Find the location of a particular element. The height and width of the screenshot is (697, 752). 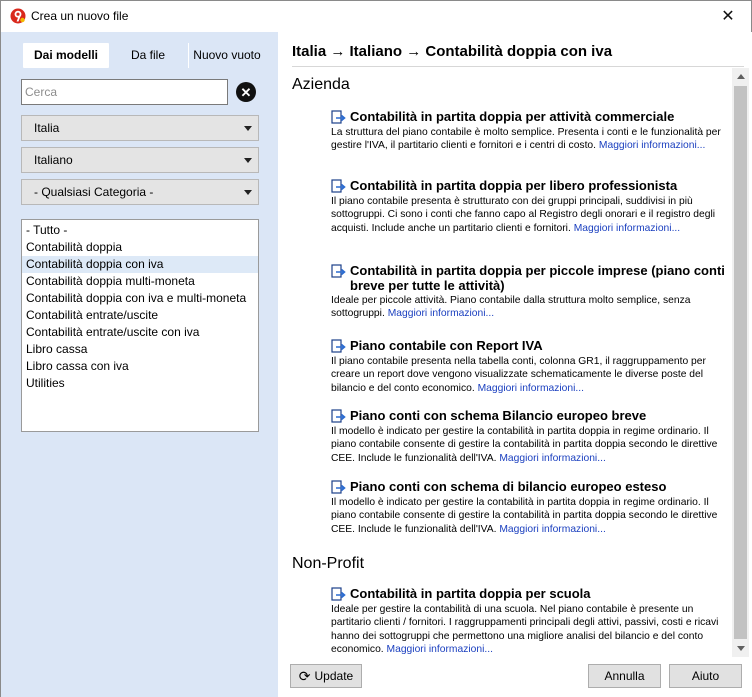

language-select: Italiano is located at coordinates (140, 160).